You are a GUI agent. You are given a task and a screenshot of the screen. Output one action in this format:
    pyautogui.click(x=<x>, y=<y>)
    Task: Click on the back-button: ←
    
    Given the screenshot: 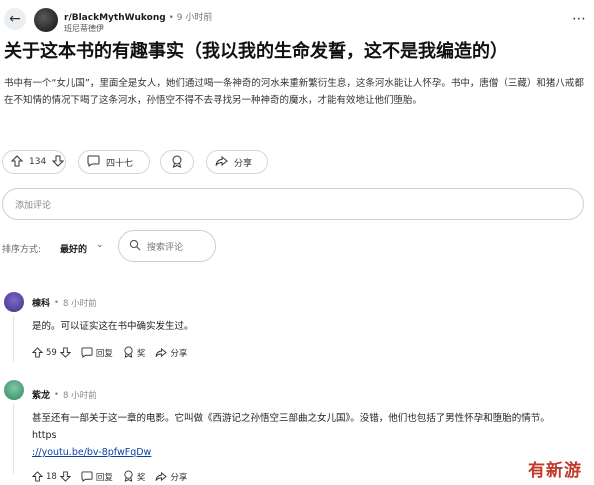 What is the action you would take?
    pyautogui.click(x=15, y=19)
    